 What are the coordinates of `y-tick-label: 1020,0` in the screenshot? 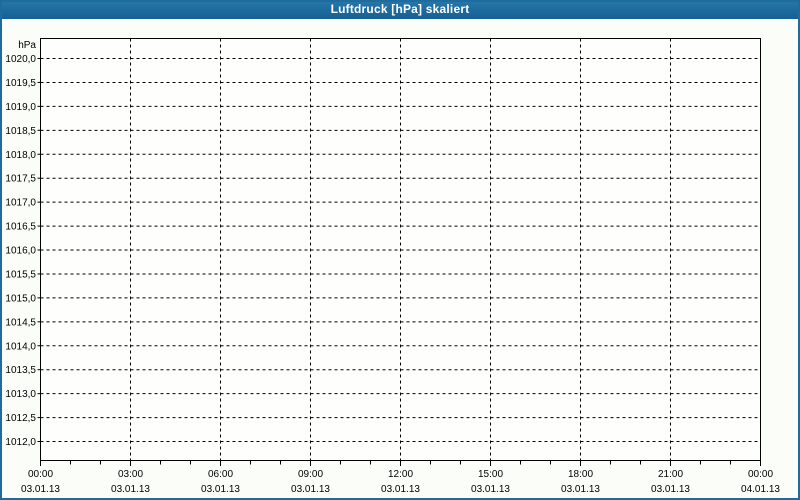 It's located at (20, 59).